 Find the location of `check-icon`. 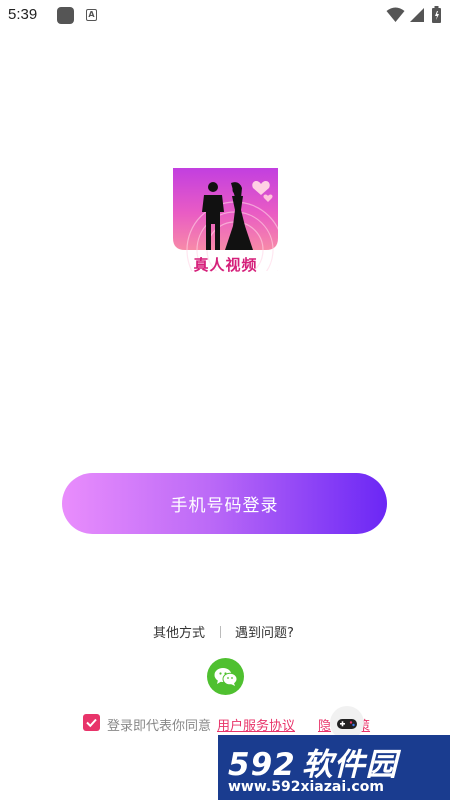

check-icon is located at coordinates (91, 723).